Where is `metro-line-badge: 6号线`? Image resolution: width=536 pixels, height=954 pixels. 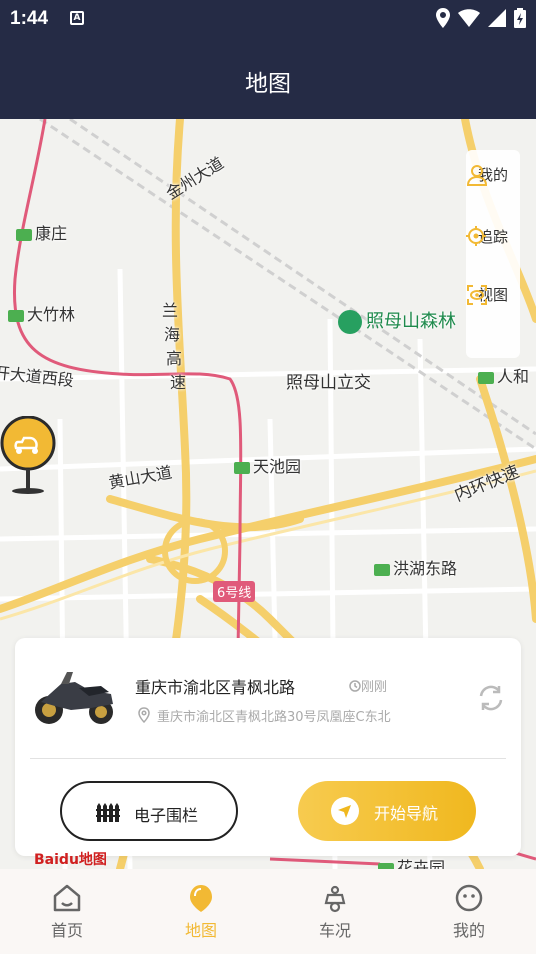 metro-line-badge: 6号线 is located at coordinates (234, 591).